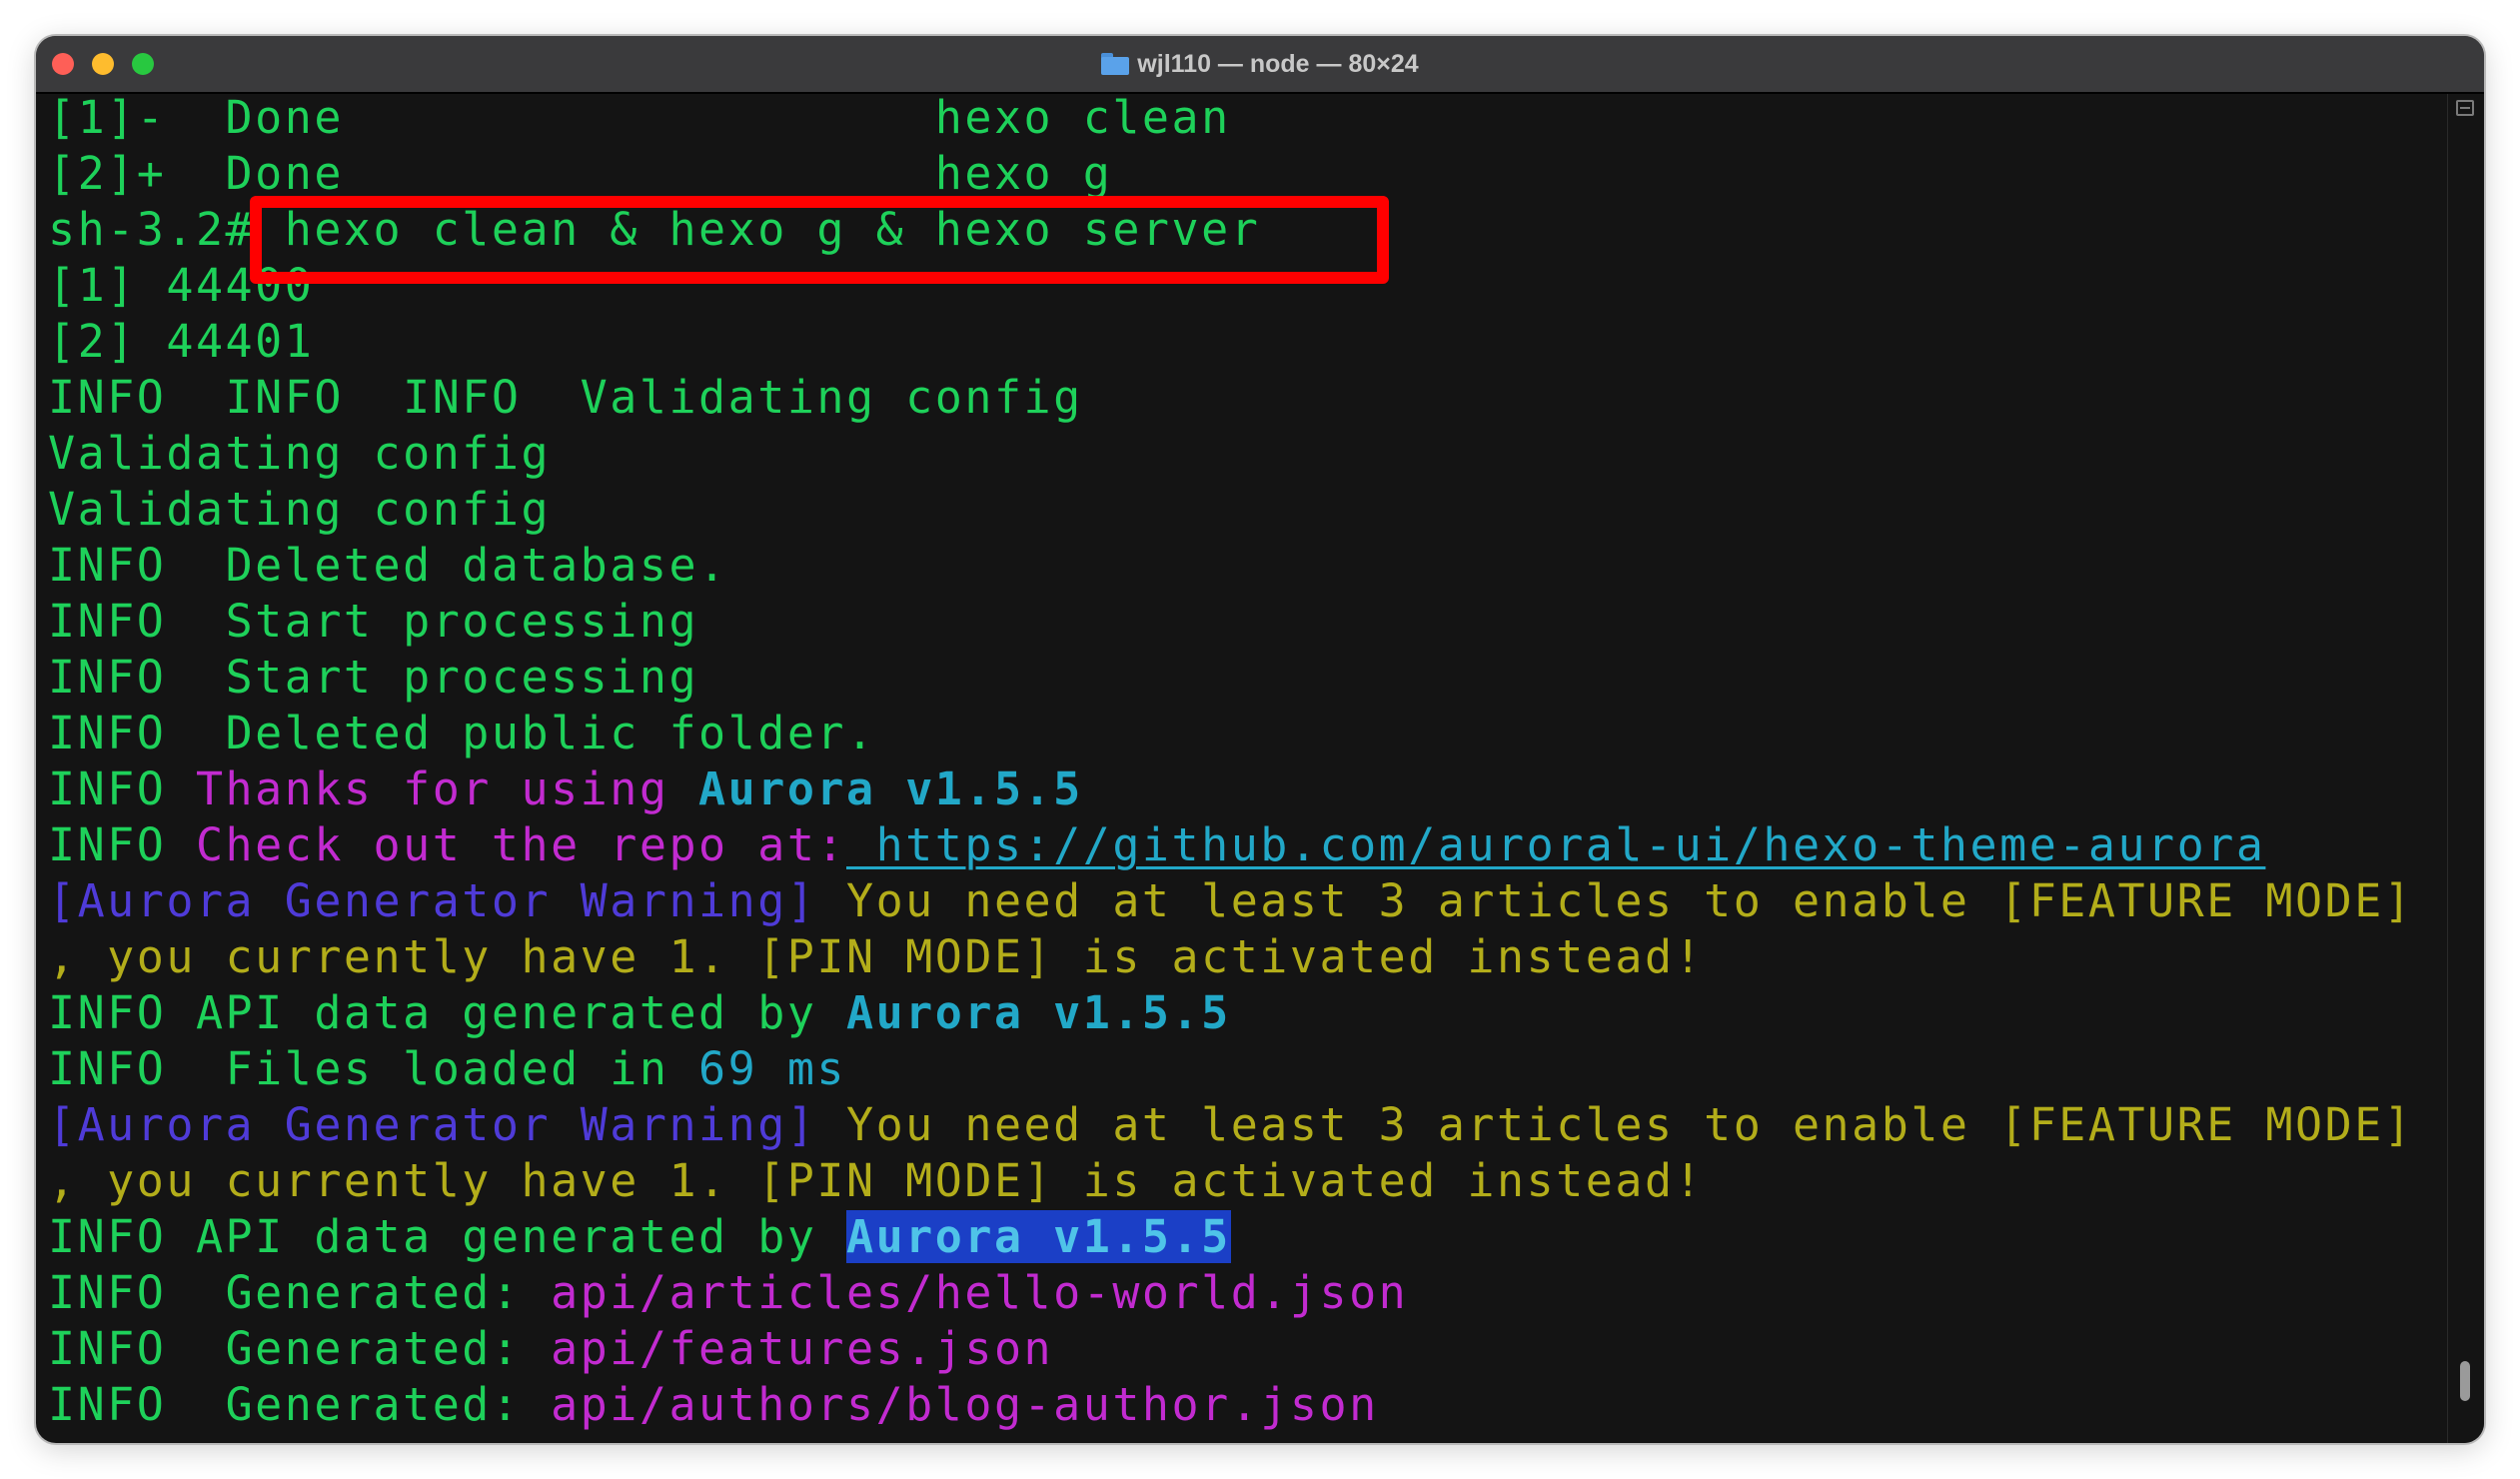 The width and height of the screenshot is (2520, 1479). I want to click on window-title-text: wjl110 — node — 80×24, so click(1278, 64).